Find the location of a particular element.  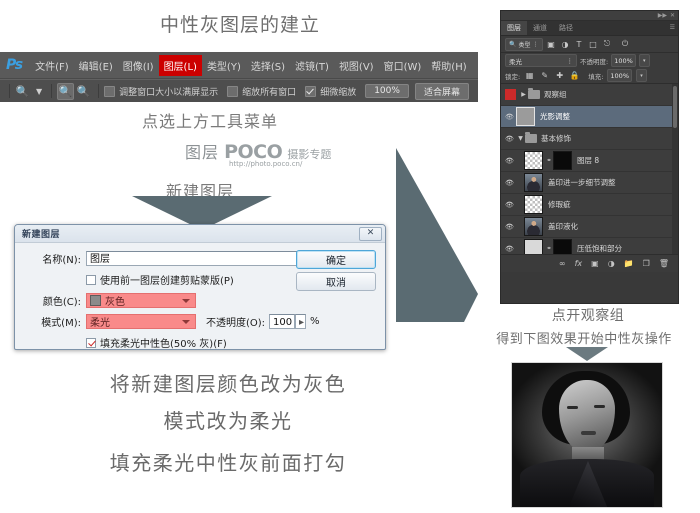

search-icon: 🔍 is located at coordinates (22, 91).